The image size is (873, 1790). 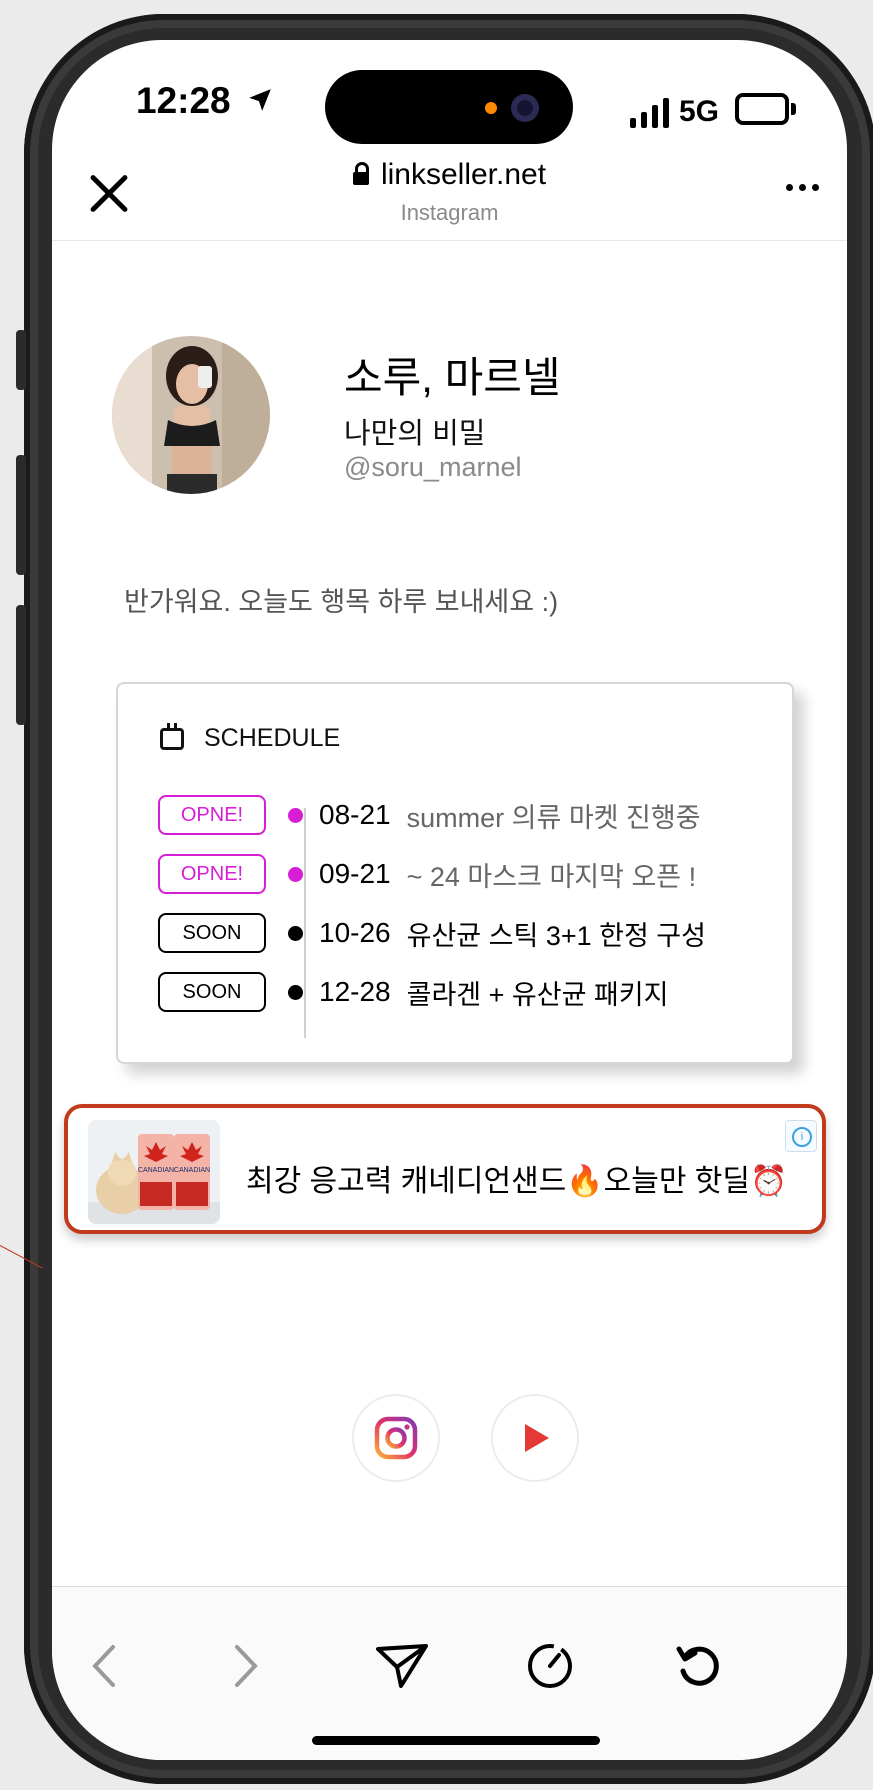 I want to click on schedule-title: SCHEDULE, so click(x=272, y=738).